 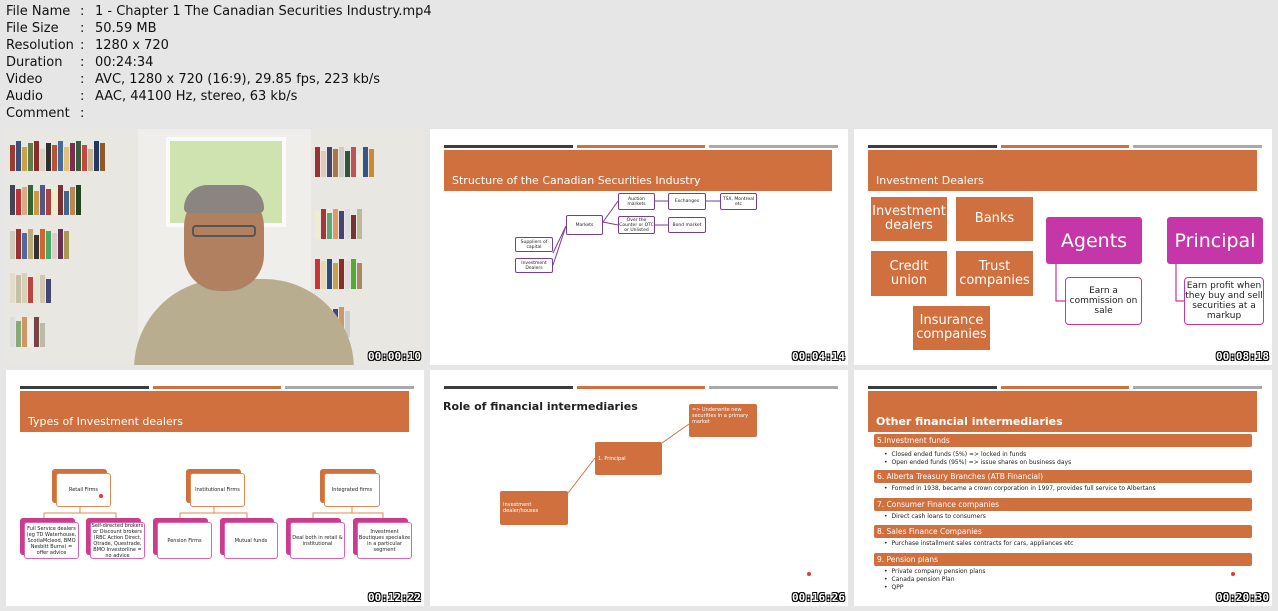 What do you see at coordinates (919, 580) in the screenshot?
I see `bullet-item: Canada pension Plan` at bounding box center [919, 580].